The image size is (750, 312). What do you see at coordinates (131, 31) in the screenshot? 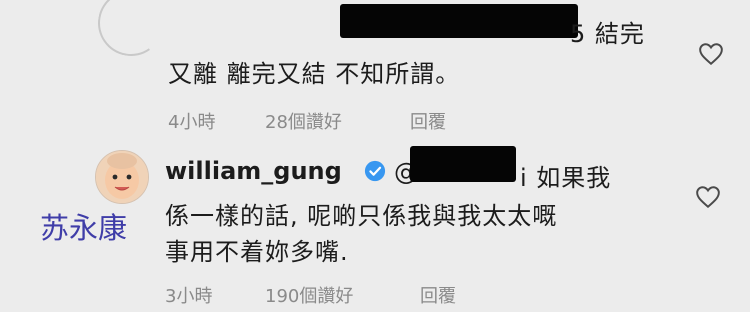
I see `commenter-avatar-edge` at bounding box center [131, 31].